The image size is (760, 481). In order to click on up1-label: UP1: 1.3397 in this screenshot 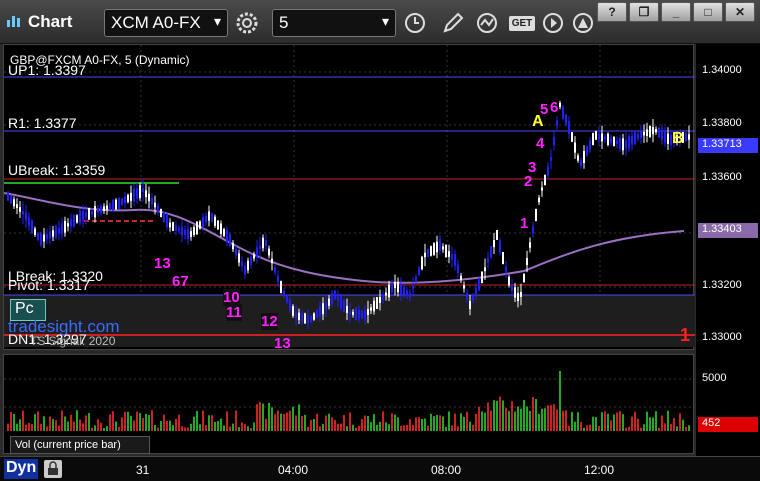, I will do `click(47, 70)`.